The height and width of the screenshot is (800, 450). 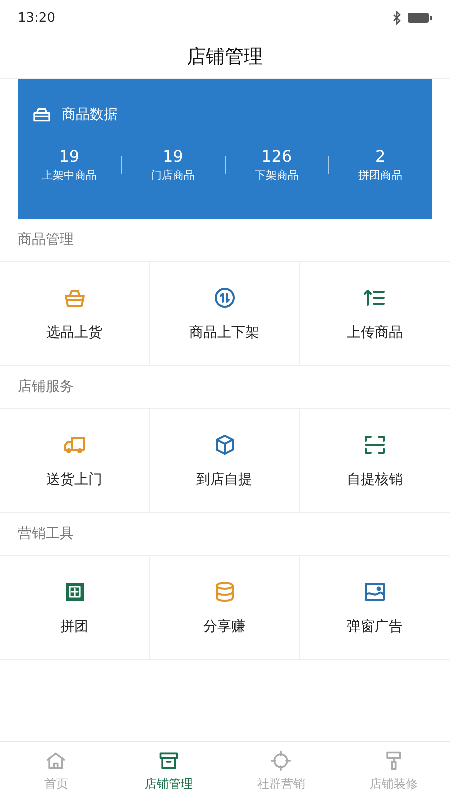 What do you see at coordinates (381, 156) in the screenshot?
I see `stat-value: 2` at bounding box center [381, 156].